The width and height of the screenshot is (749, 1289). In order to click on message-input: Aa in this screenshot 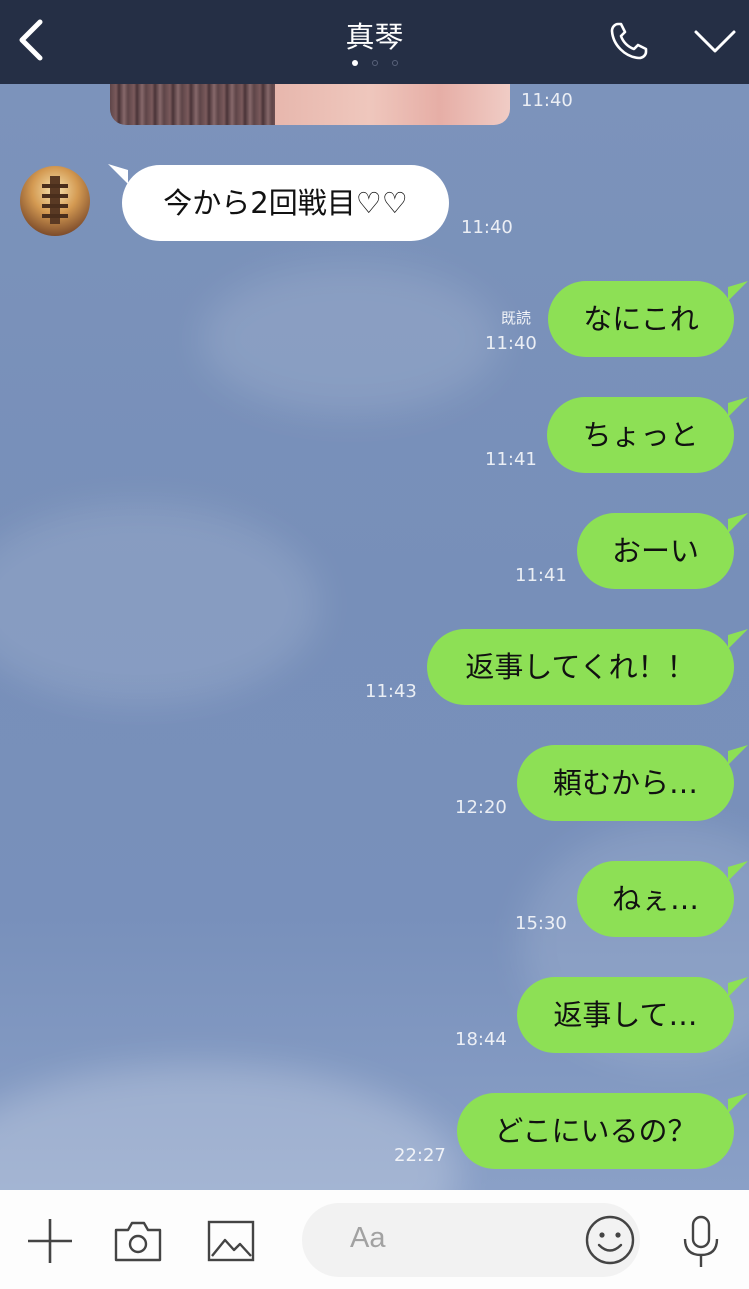, I will do `click(471, 1240)`.